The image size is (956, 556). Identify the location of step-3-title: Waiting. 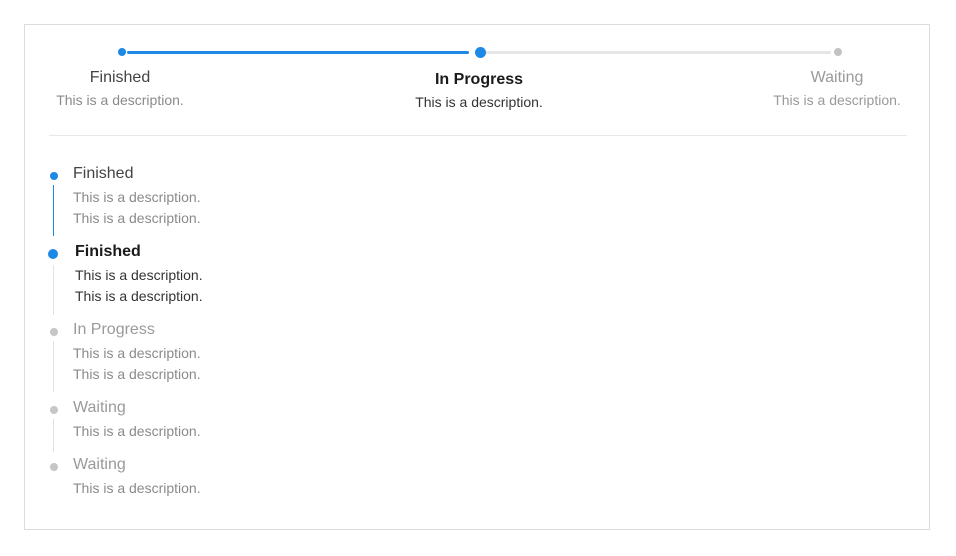
(837, 77).